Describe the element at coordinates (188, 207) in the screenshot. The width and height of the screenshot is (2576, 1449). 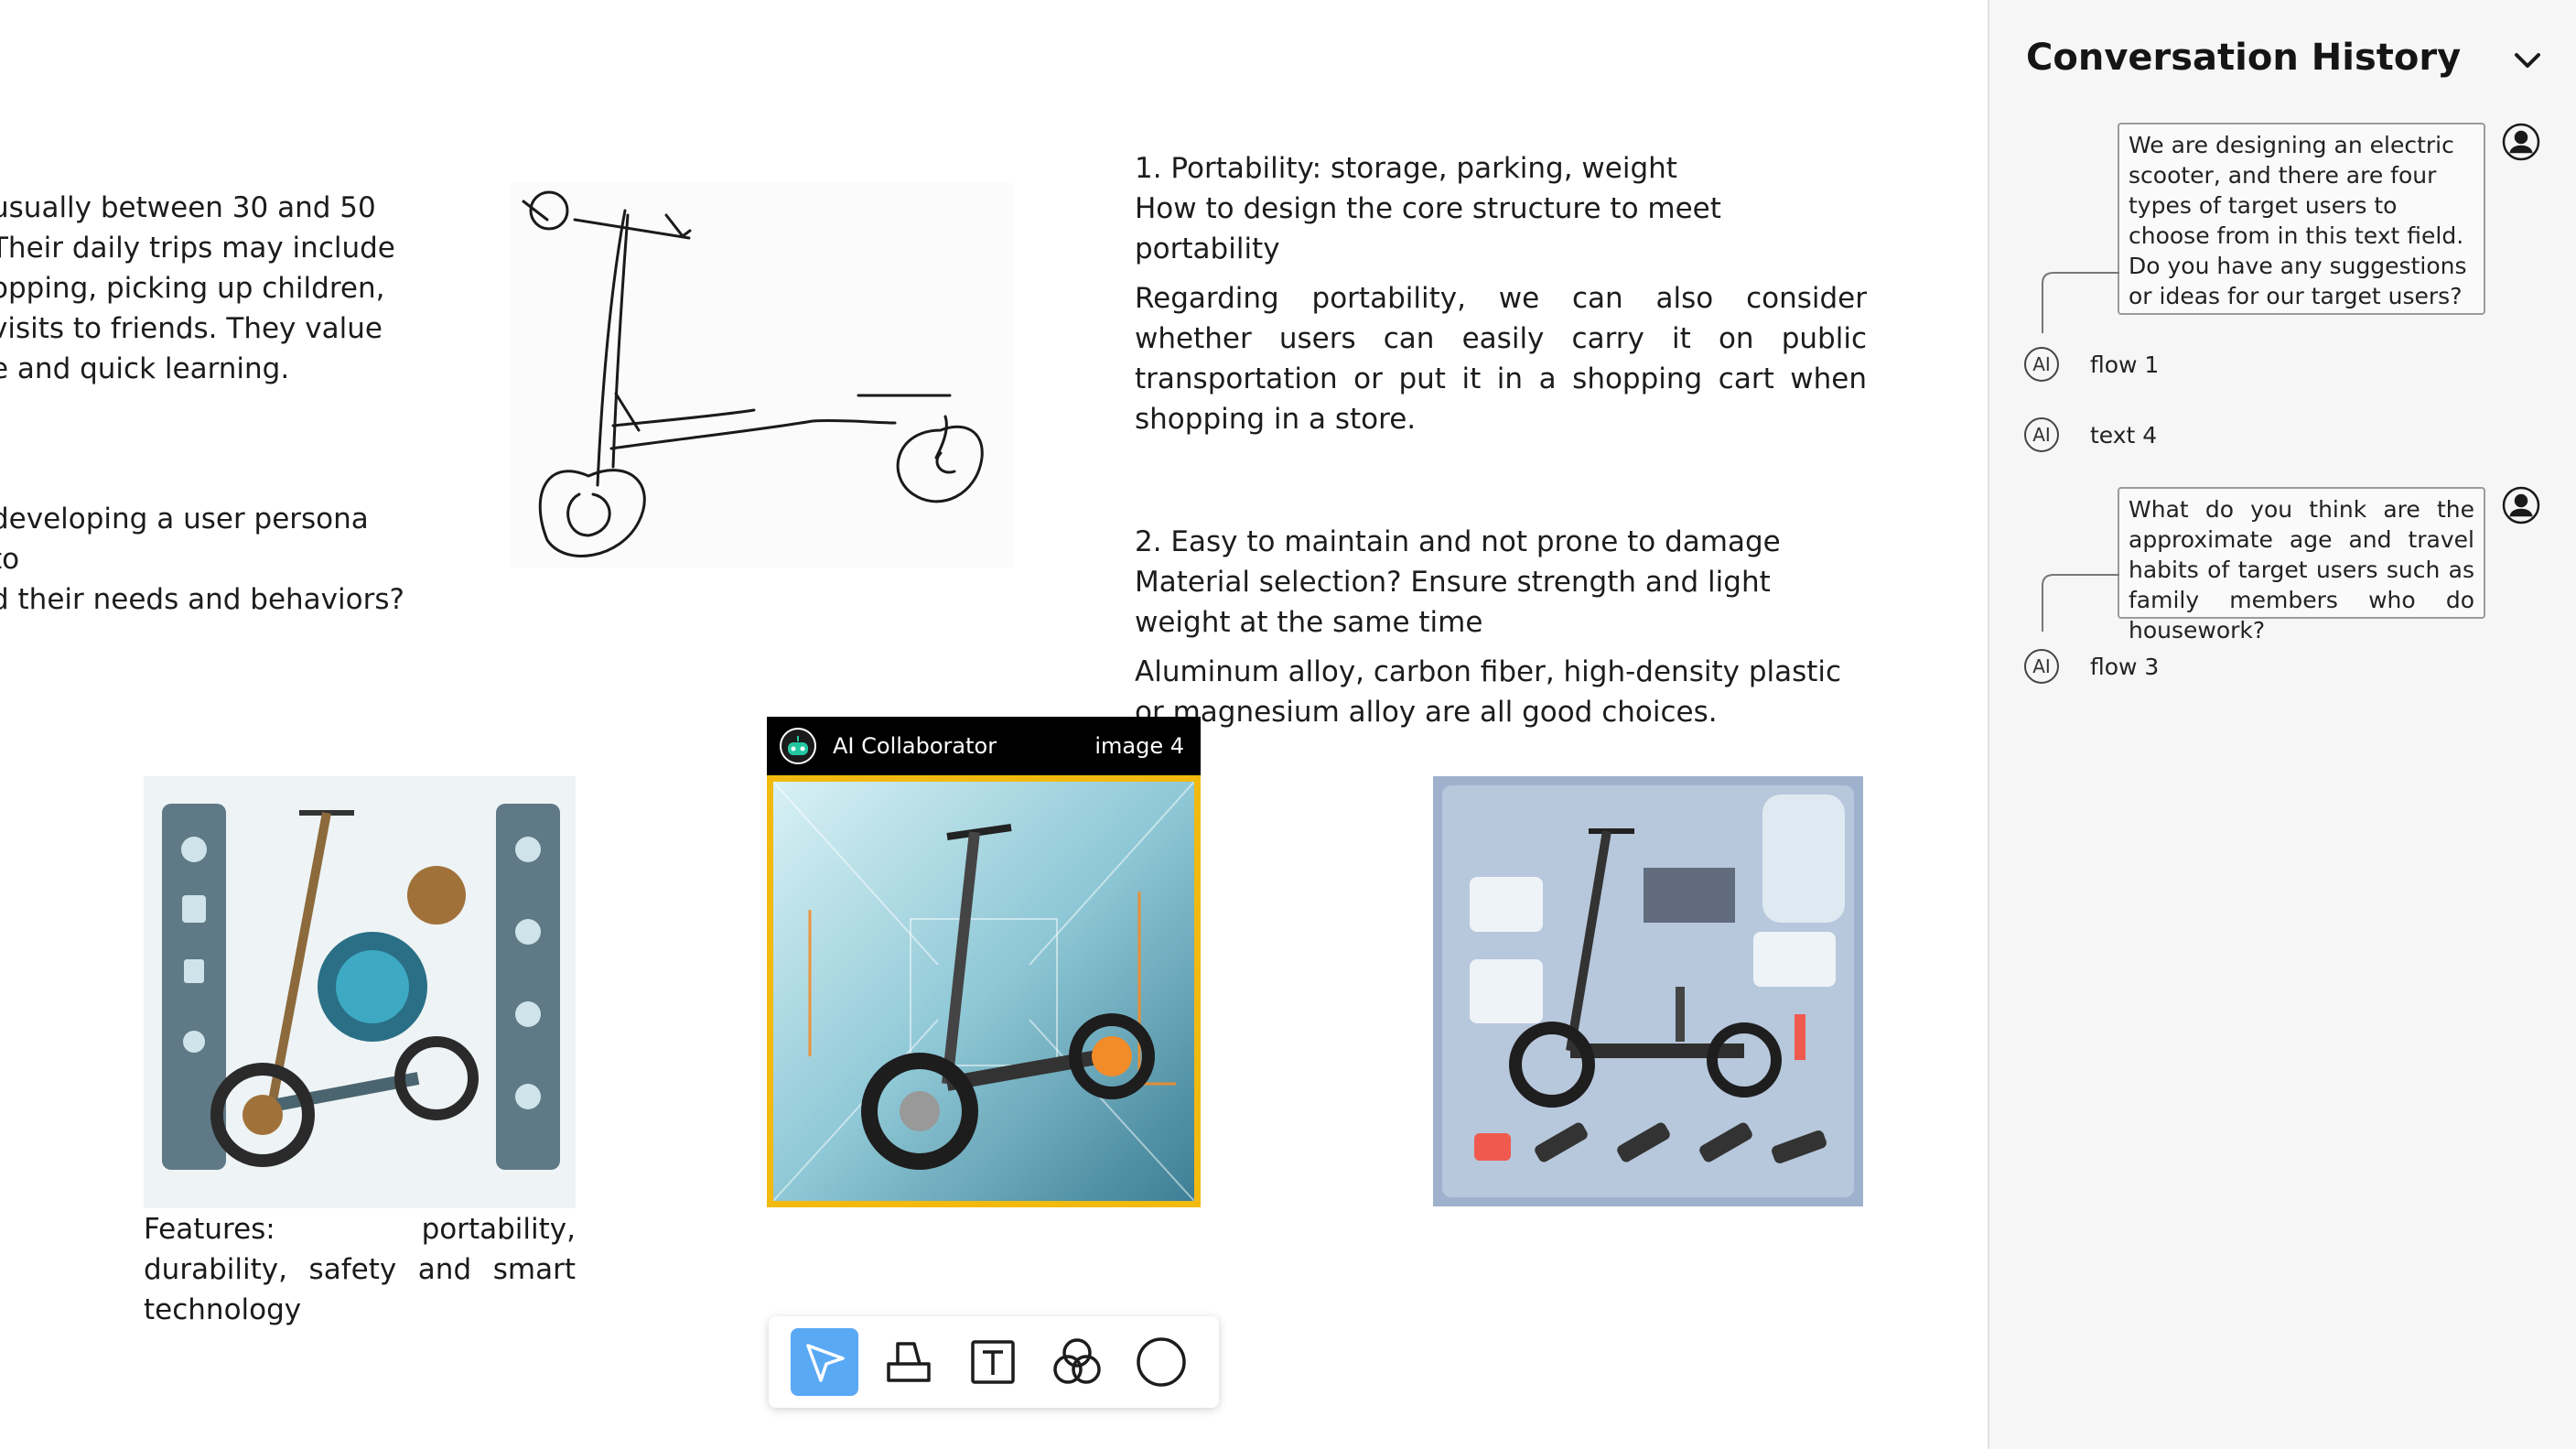
I see `text-line: usually between 30 and 50` at that location.